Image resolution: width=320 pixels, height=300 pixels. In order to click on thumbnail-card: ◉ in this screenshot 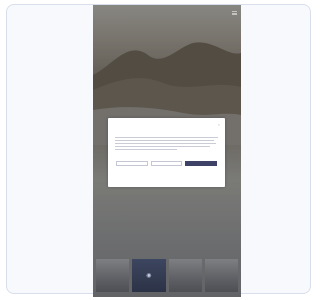, I will do `click(149, 275)`.